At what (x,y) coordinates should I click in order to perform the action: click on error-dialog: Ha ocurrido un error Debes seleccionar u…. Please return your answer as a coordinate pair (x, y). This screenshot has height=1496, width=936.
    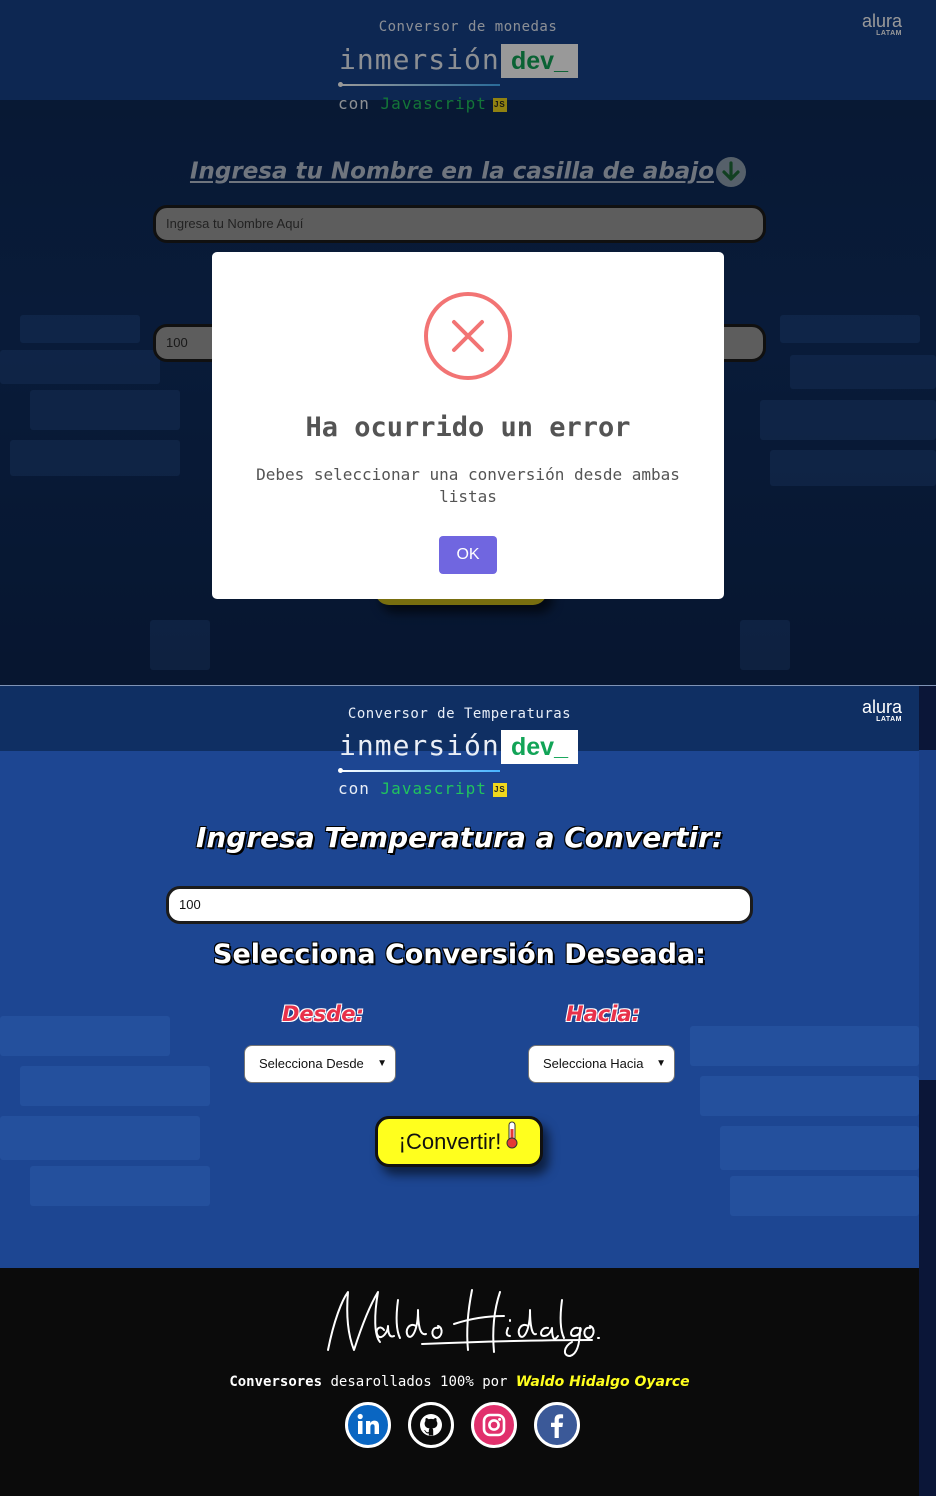
    Looking at the image, I should click on (468, 425).